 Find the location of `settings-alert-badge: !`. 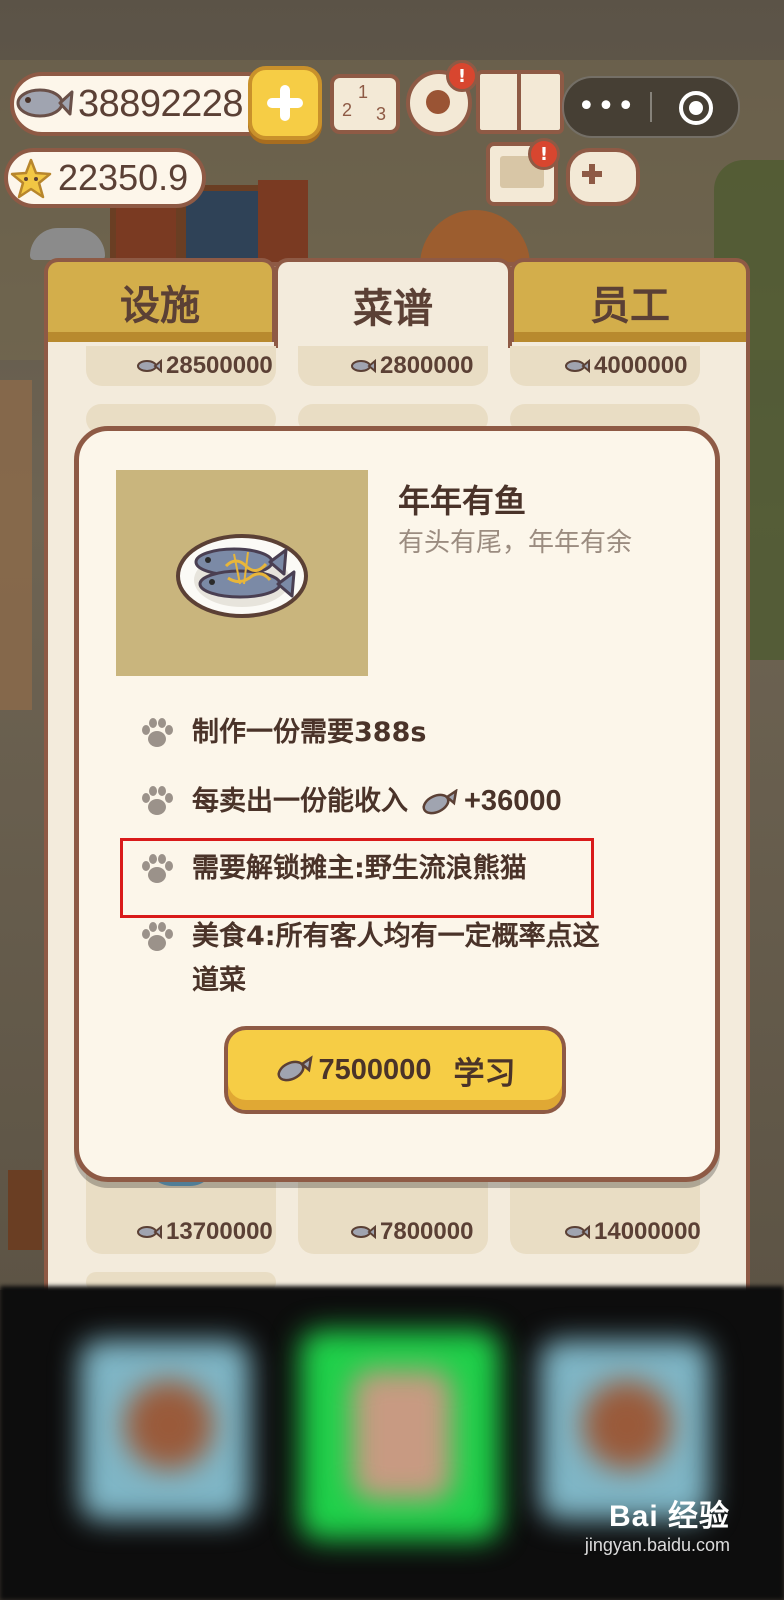

settings-alert-badge: ! is located at coordinates (462, 76).